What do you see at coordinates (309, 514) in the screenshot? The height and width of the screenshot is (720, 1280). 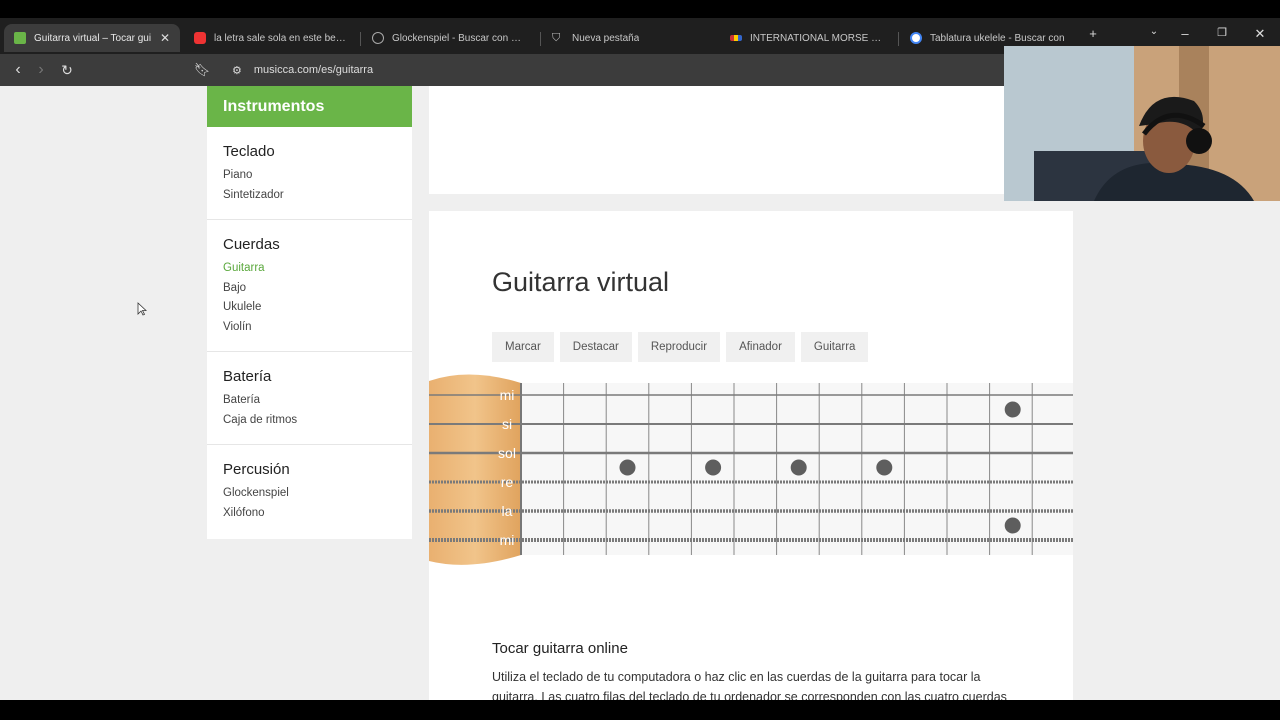 I see `sidebar-item-xilófono: Xilófono` at bounding box center [309, 514].